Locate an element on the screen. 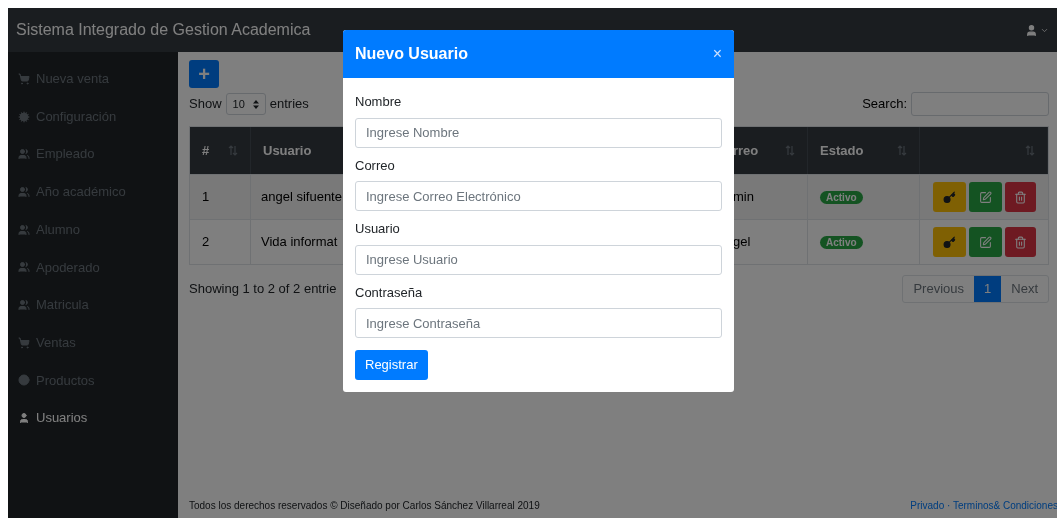 The height and width of the screenshot is (518, 1057). table-cell: Vida informat is located at coordinates (299, 241).